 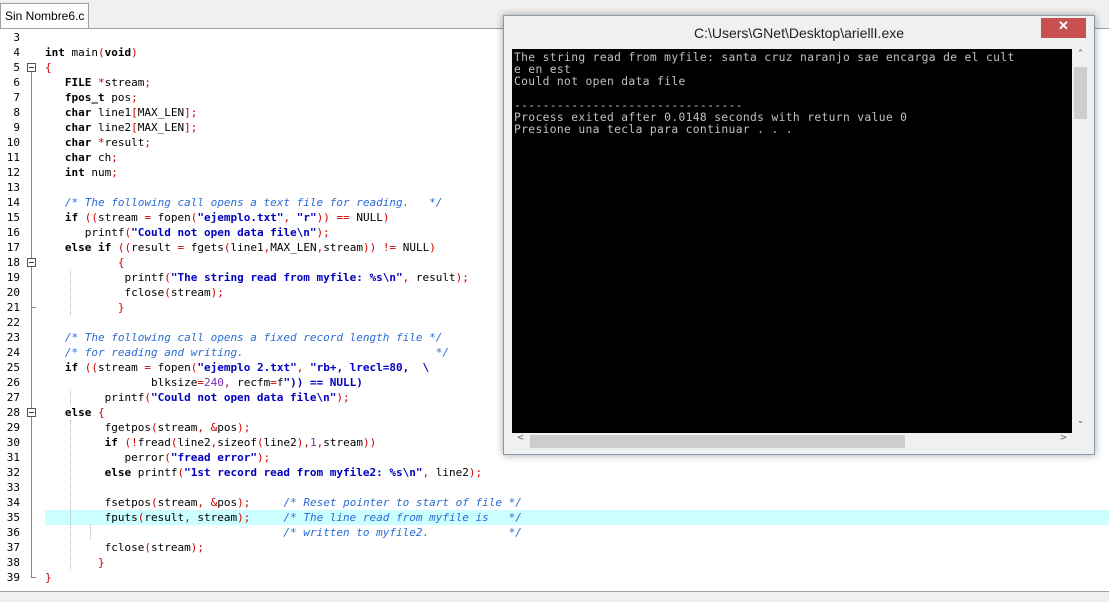 What do you see at coordinates (554, 596) in the screenshot?
I see `status-bar` at bounding box center [554, 596].